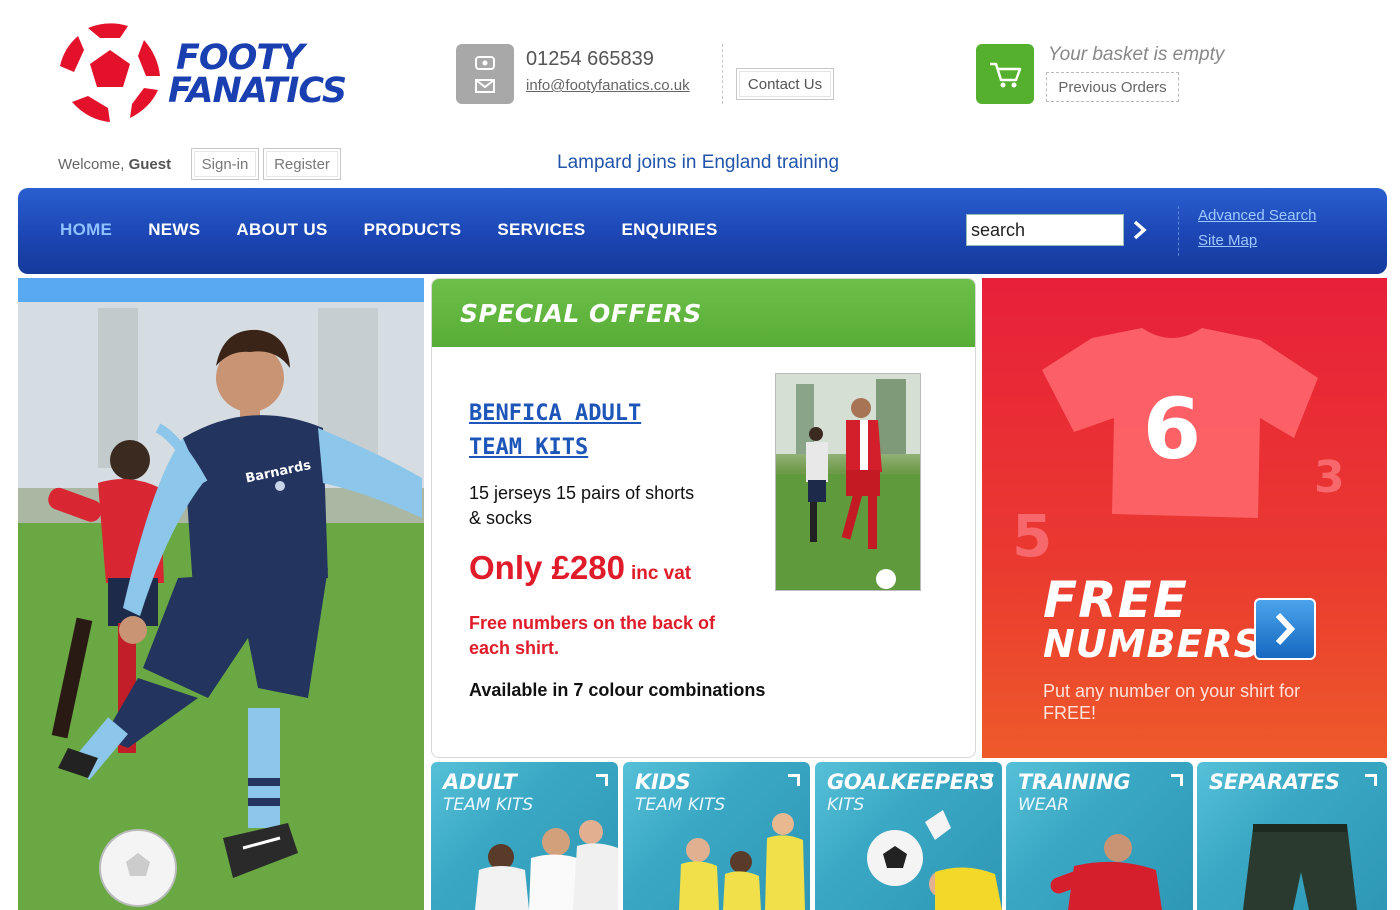 The height and width of the screenshot is (910, 1400). Describe the element at coordinates (257, 91) in the screenshot. I see `brand-line-2: FANATICS` at that location.